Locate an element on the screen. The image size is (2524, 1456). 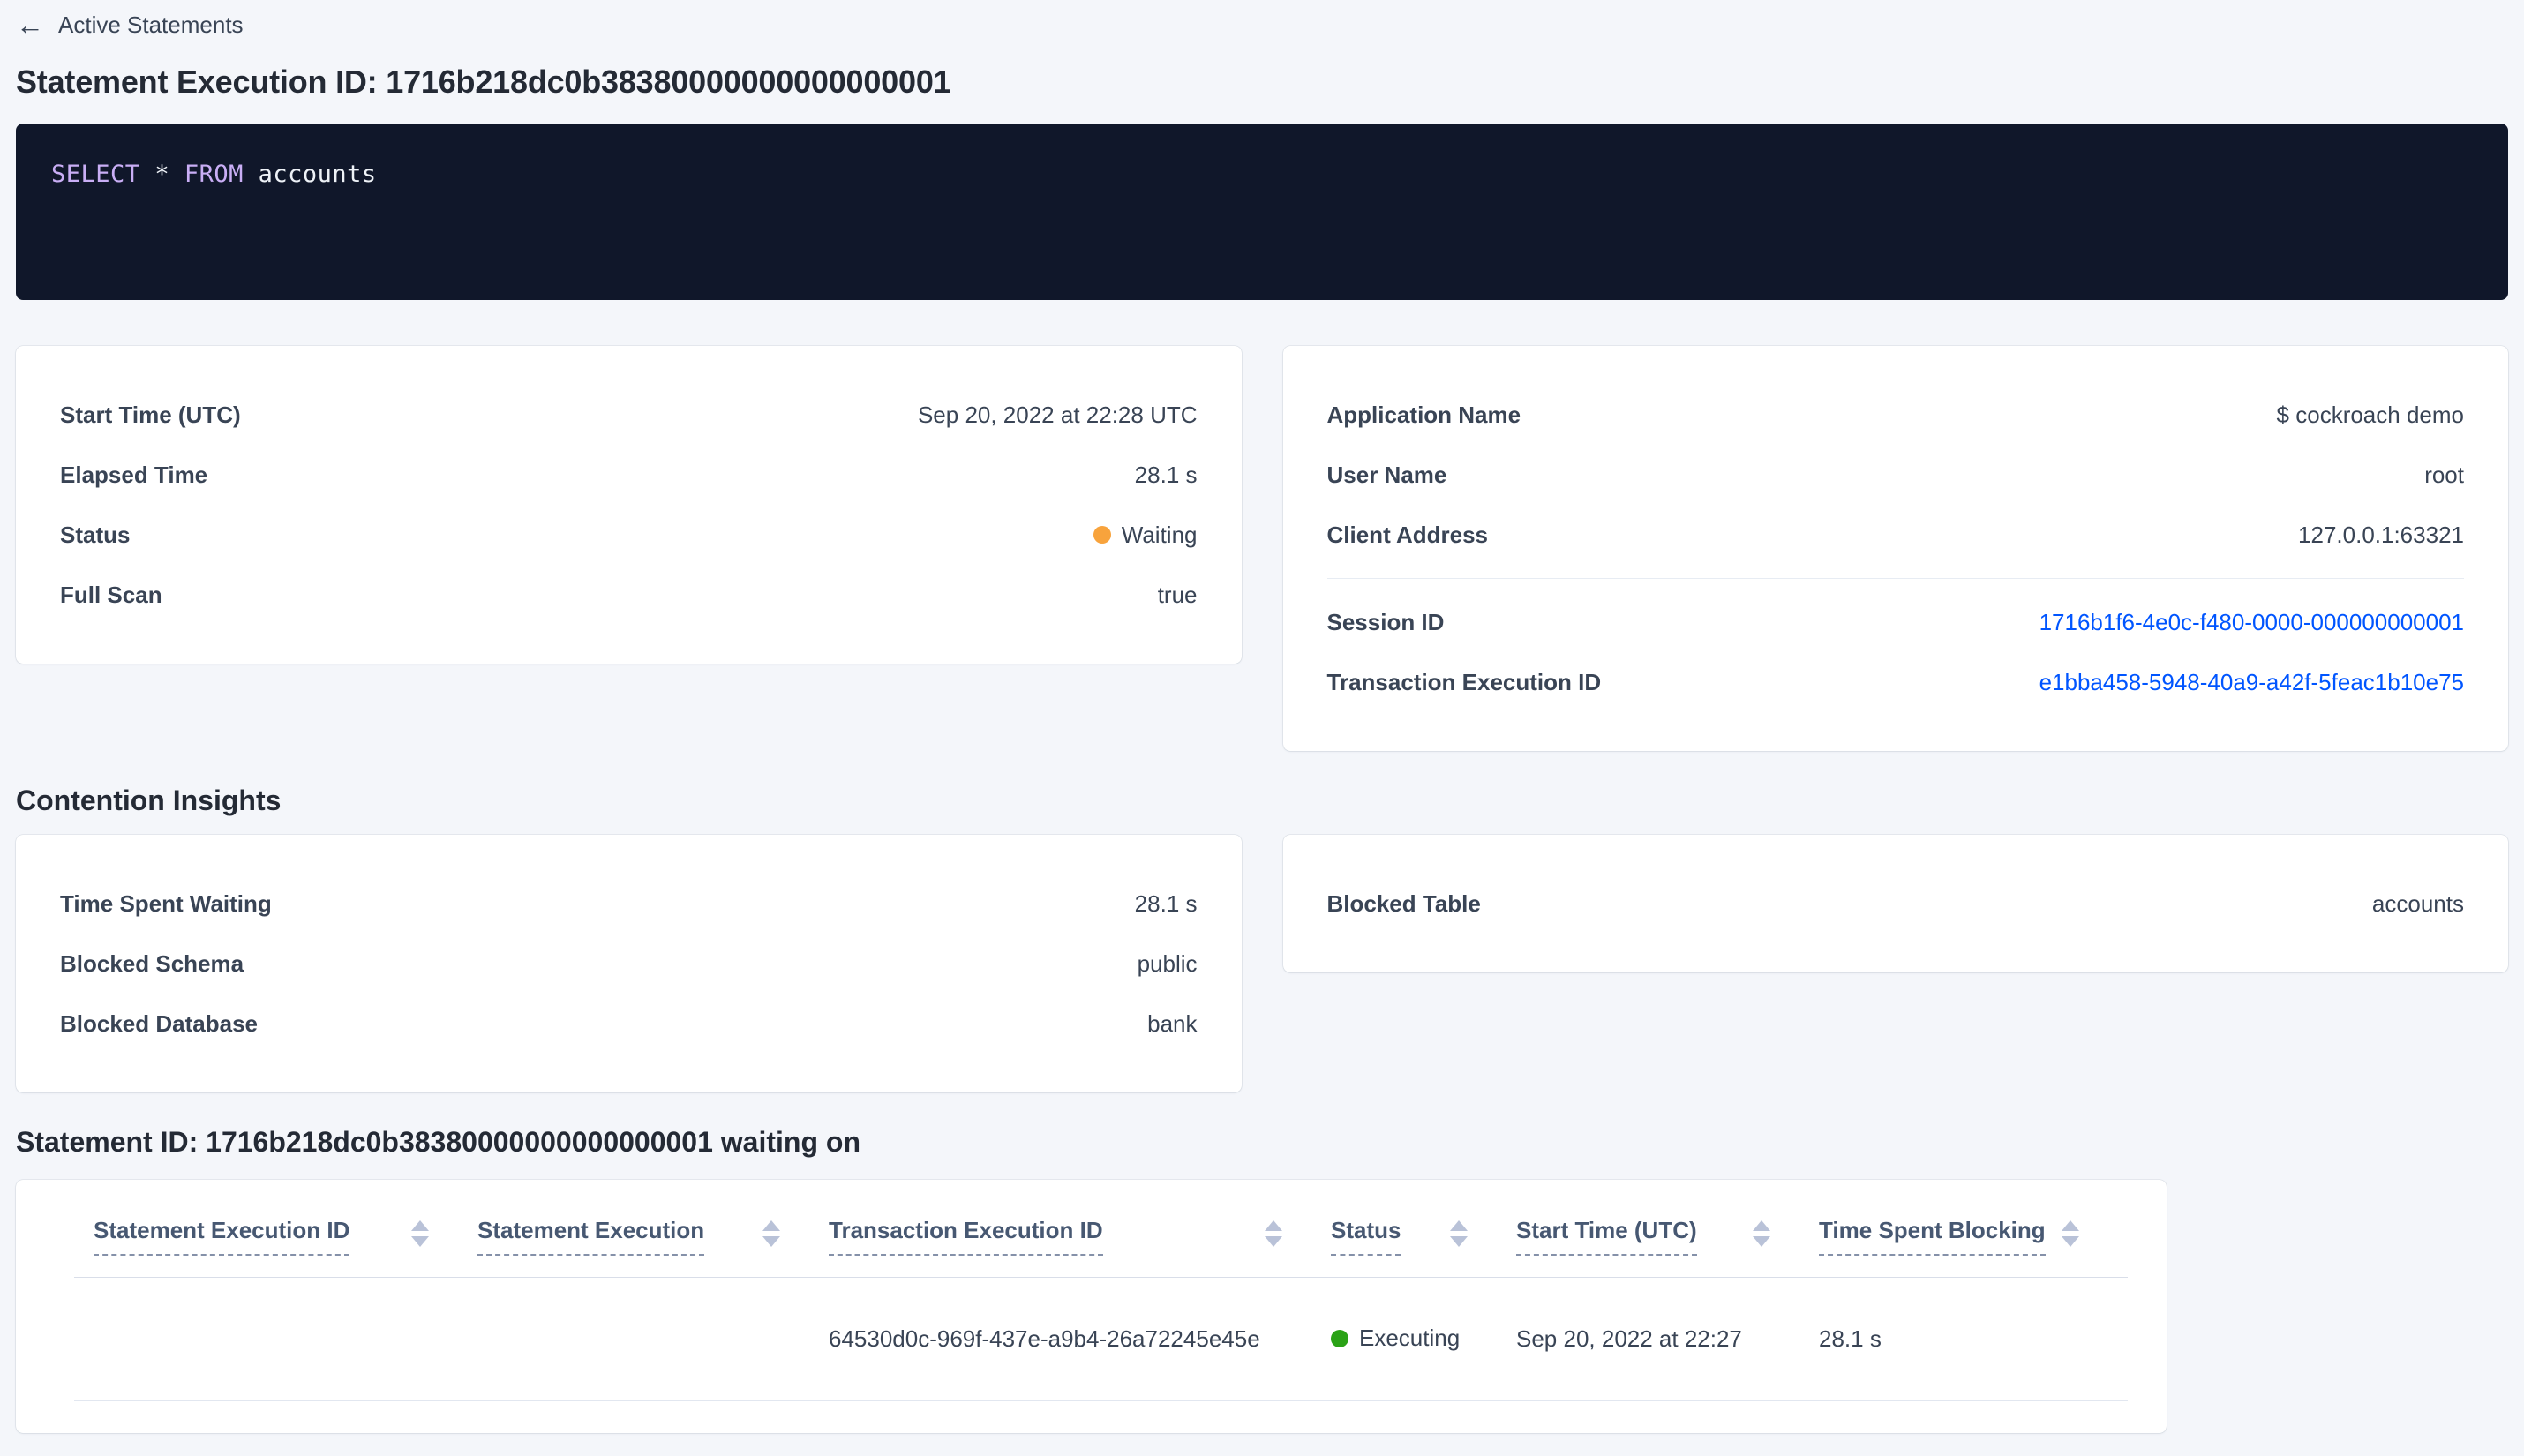
status-label: Status is located at coordinates (95, 534).